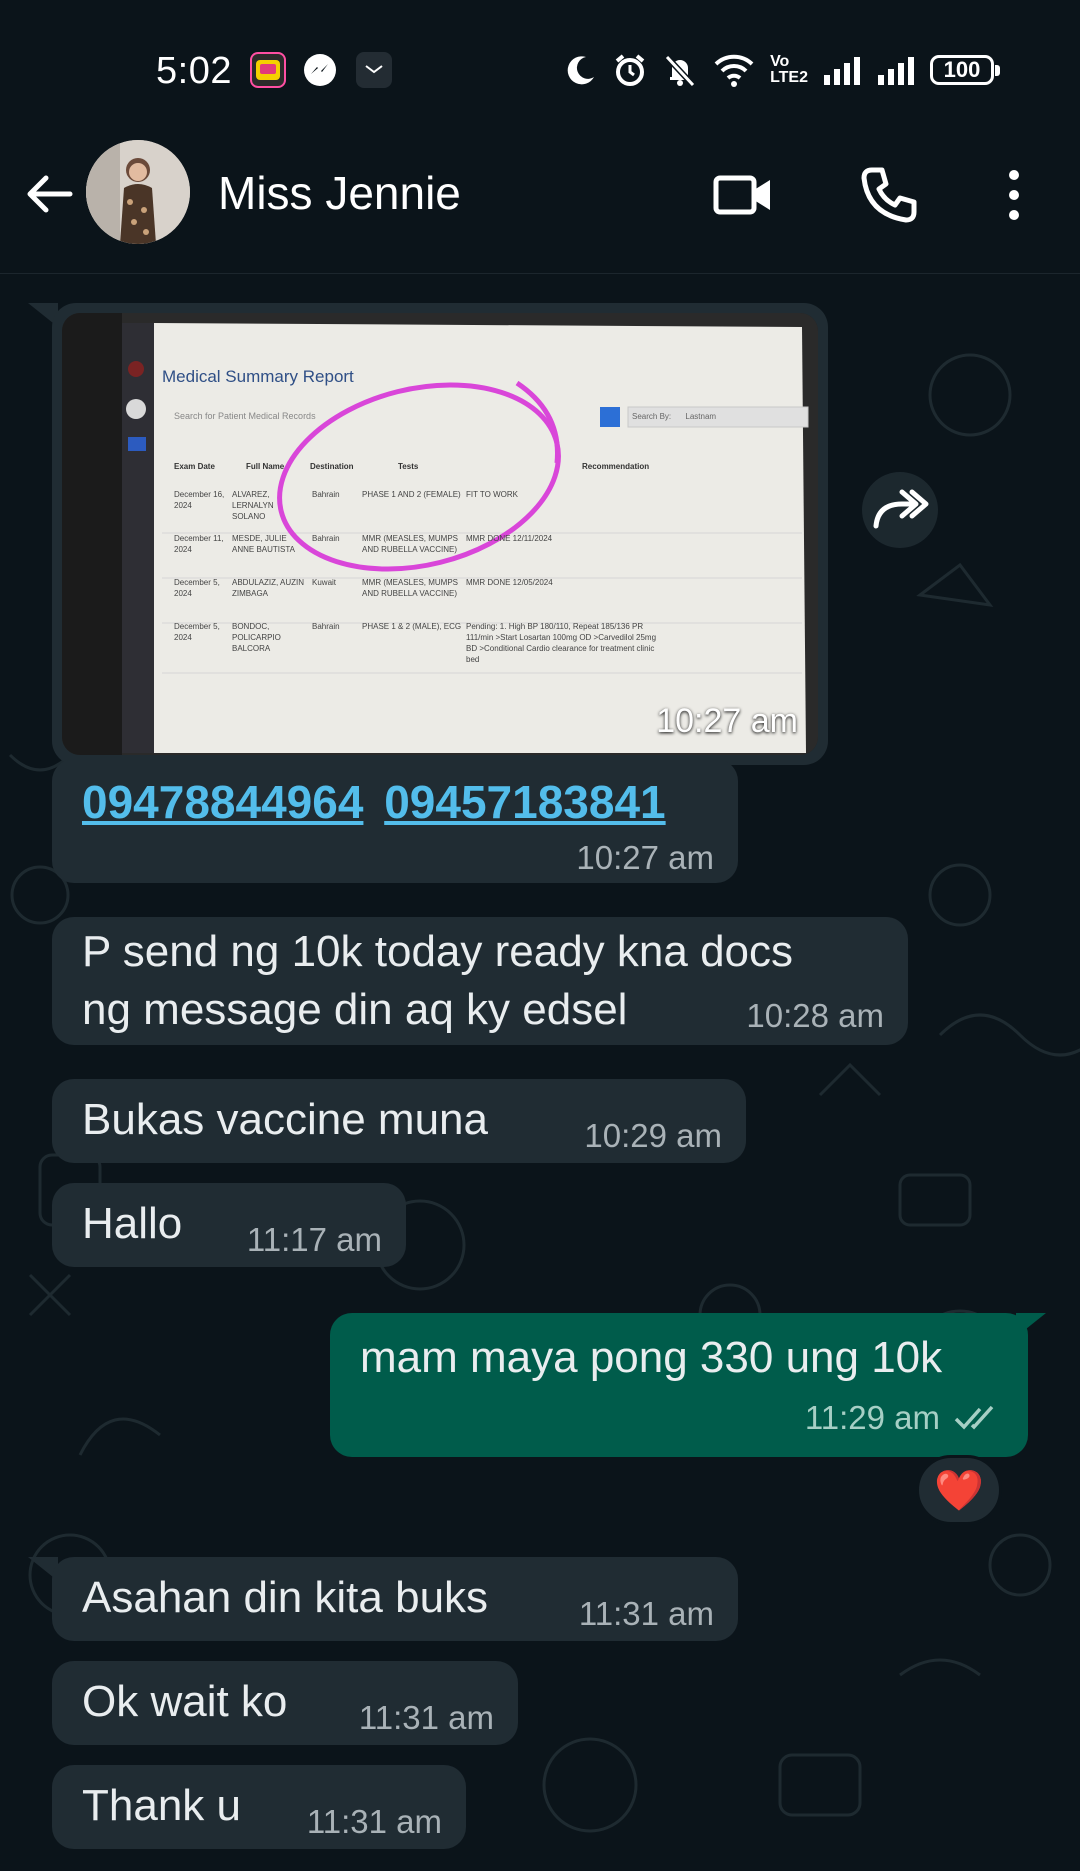 This screenshot has height=1871, width=1080. I want to click on cell: ABDULAZIZ, AUZIN ZIMBAGA, so click(268, 588).